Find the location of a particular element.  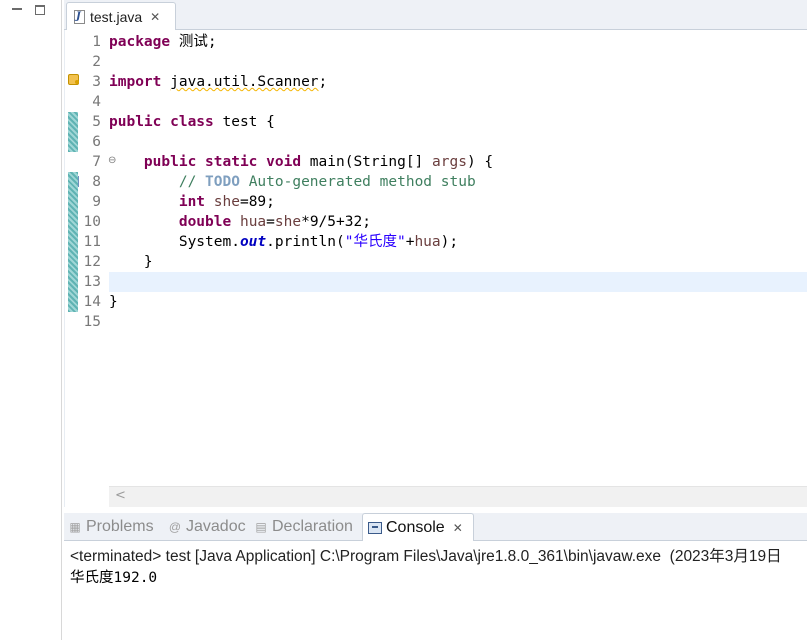

minimize-icon is located at coordinates (17, 9).